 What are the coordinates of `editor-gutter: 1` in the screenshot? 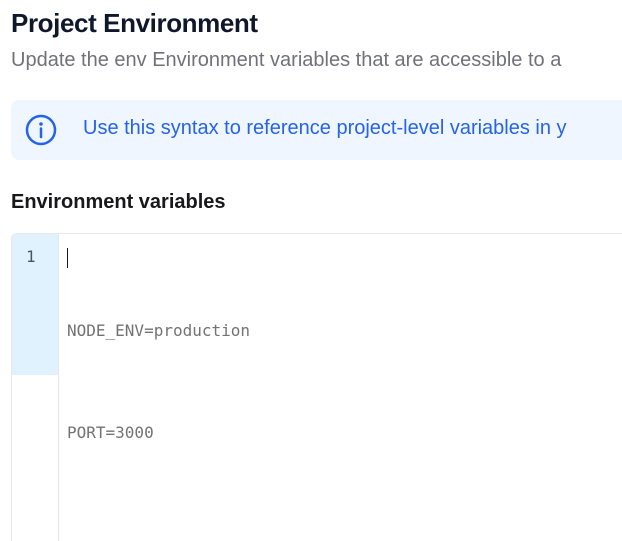 It's located at (35, 387).